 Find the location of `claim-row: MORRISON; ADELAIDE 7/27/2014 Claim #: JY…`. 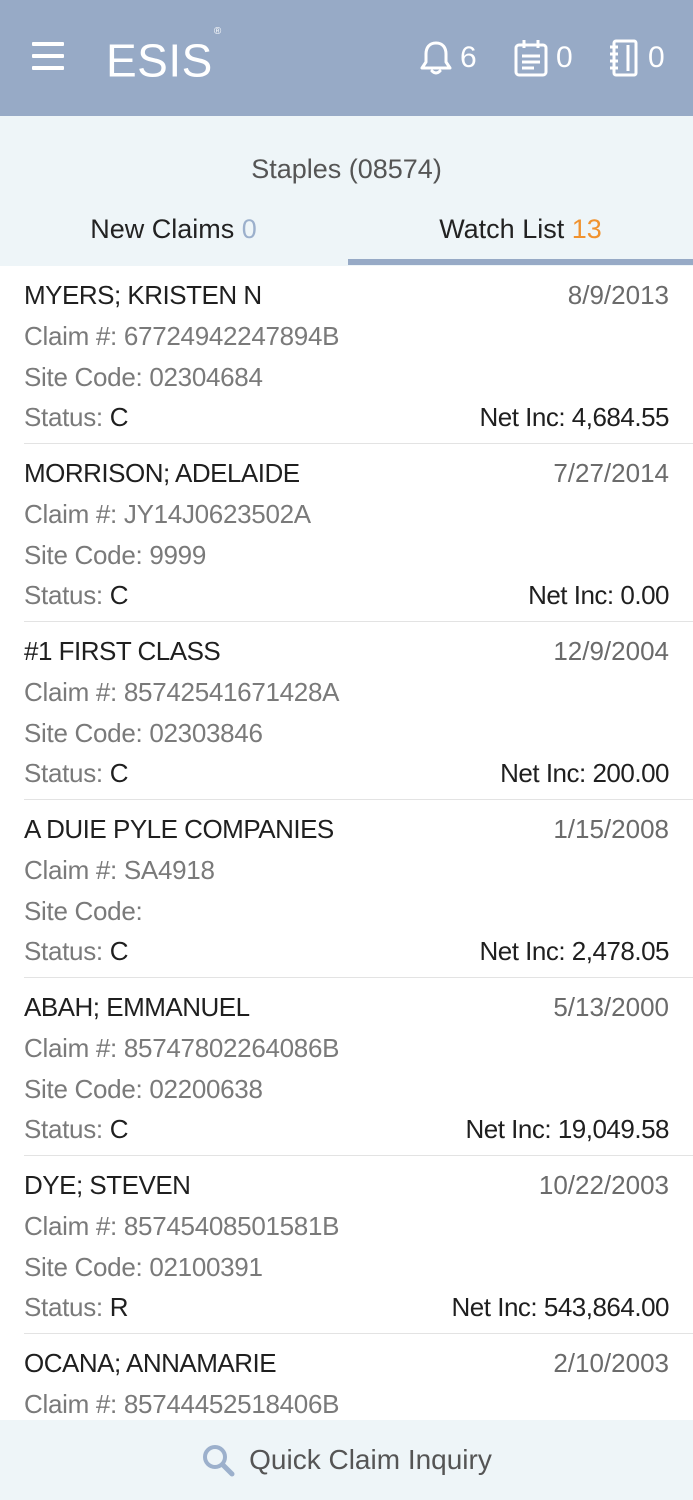

claim-row: MORRISON; ADELAIDE 7/27/2014 Claim #: JY… is located at coordinates (358, 533).